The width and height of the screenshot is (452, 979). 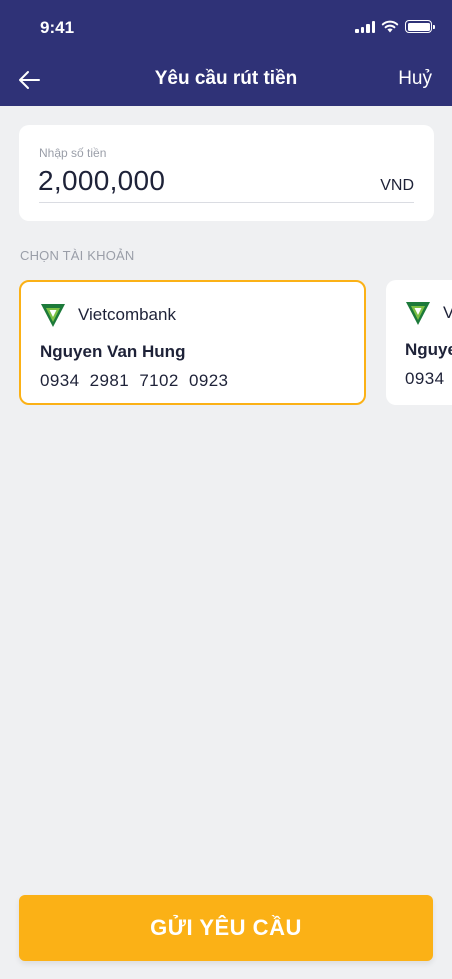 I want to click on cellular-signal-icon, so click(x=365, y=26).